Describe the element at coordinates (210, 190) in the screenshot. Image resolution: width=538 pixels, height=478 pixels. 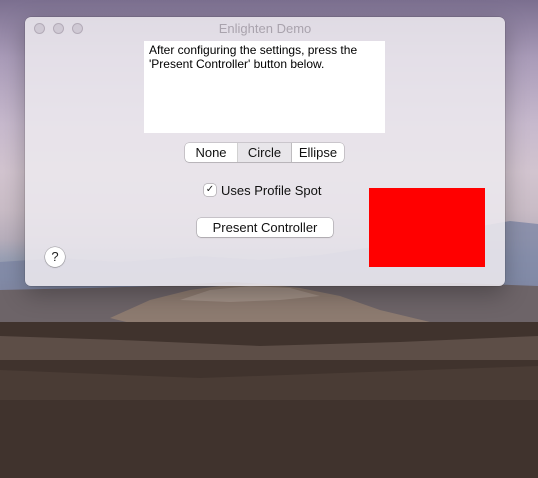
I see `profile-spot-checkbox: ✓` at that location.